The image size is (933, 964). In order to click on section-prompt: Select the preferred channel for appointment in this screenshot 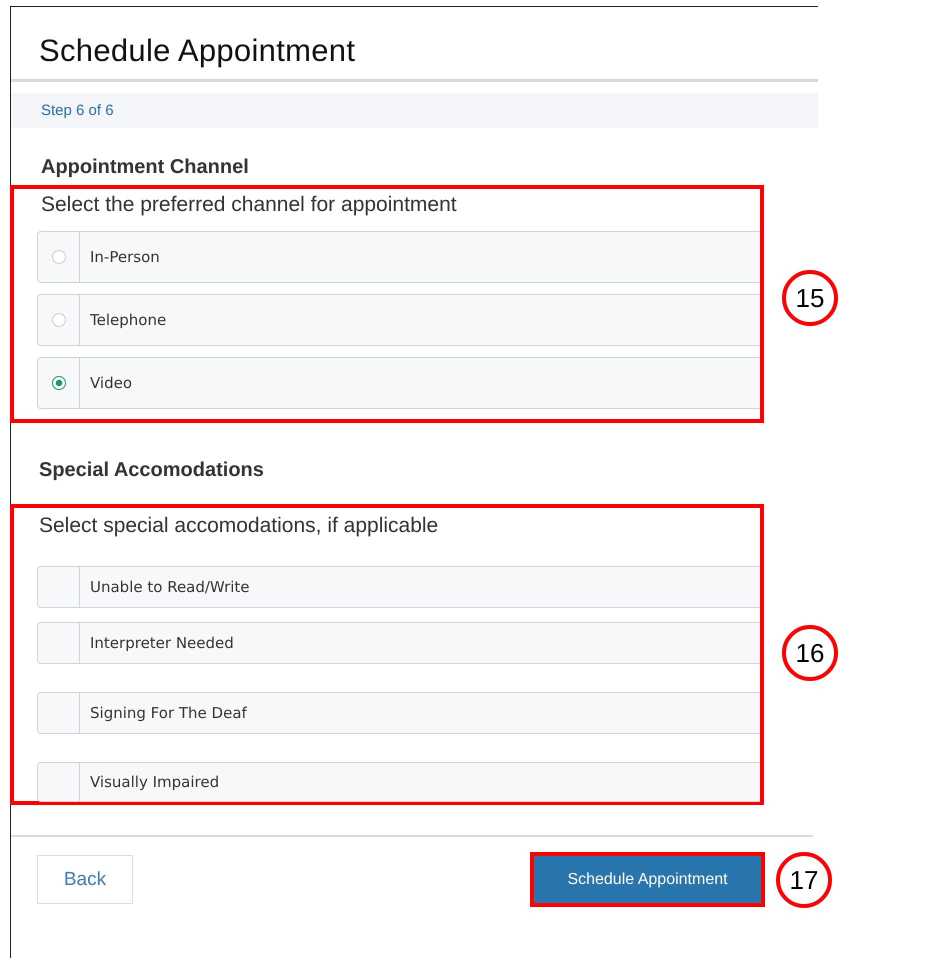, I will do `click(249, 205)`.